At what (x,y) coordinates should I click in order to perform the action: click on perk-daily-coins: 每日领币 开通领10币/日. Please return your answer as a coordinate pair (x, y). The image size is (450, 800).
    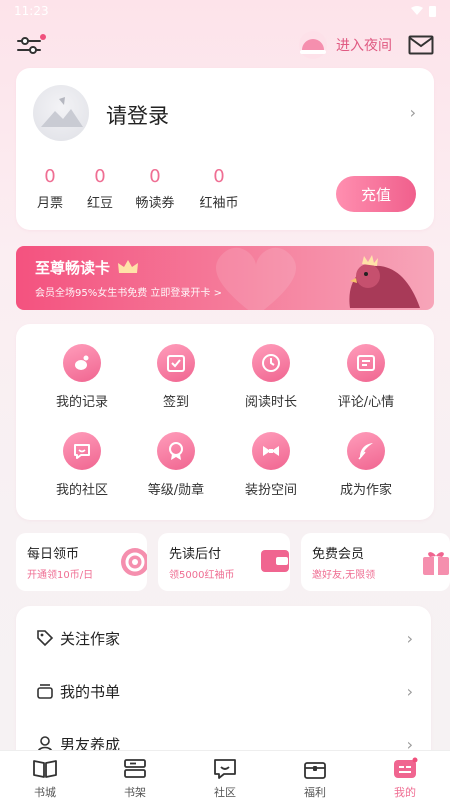
    Looking at the image, I should click on (81, 562).